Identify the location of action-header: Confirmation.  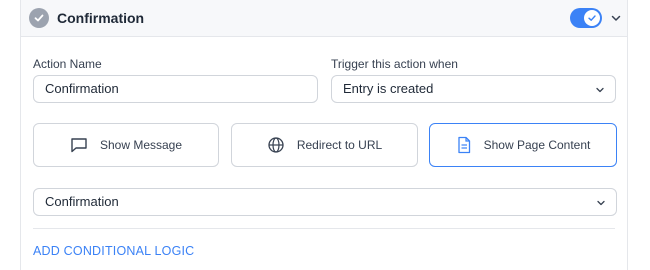
(324, 18).